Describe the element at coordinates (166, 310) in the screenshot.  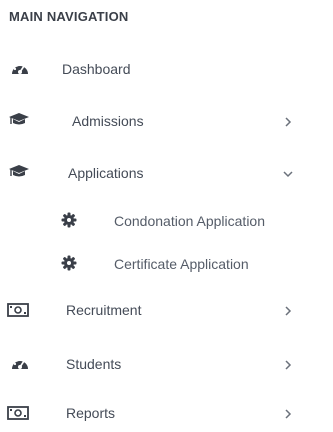
I see `nav-item-recruitment: Recruitment` at that location.